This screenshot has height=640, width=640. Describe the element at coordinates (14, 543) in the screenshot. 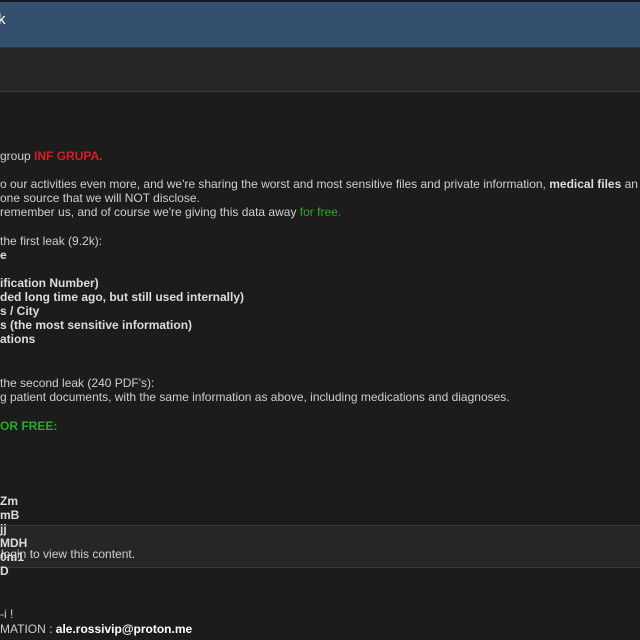

I see `code-line: MDH` at that location.